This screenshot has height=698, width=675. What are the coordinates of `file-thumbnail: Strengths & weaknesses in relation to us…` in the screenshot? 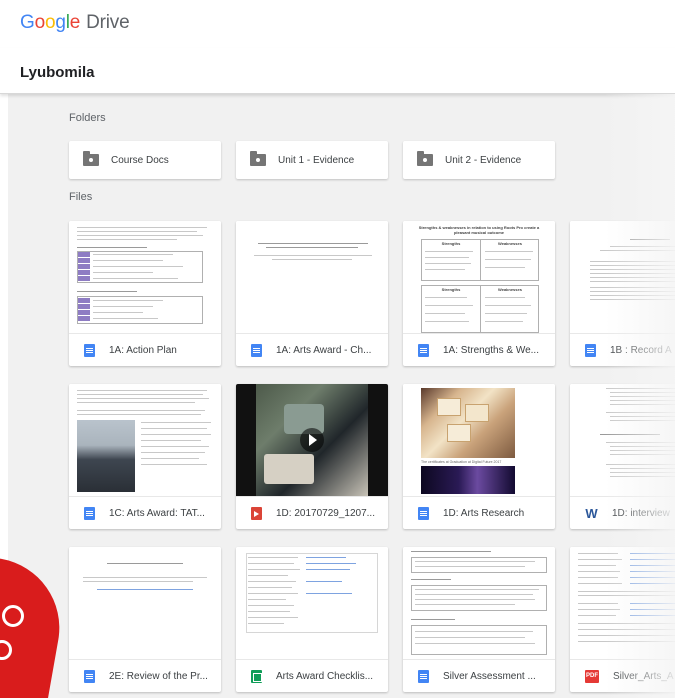 It's located at (479, 277).